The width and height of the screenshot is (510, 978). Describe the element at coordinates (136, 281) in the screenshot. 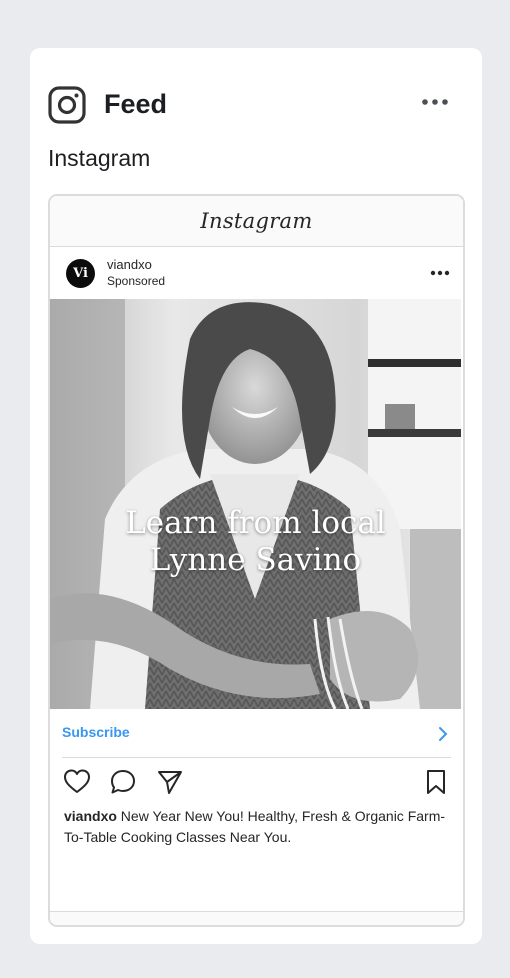

I see `sponsored-label: Sponsored` at that location.